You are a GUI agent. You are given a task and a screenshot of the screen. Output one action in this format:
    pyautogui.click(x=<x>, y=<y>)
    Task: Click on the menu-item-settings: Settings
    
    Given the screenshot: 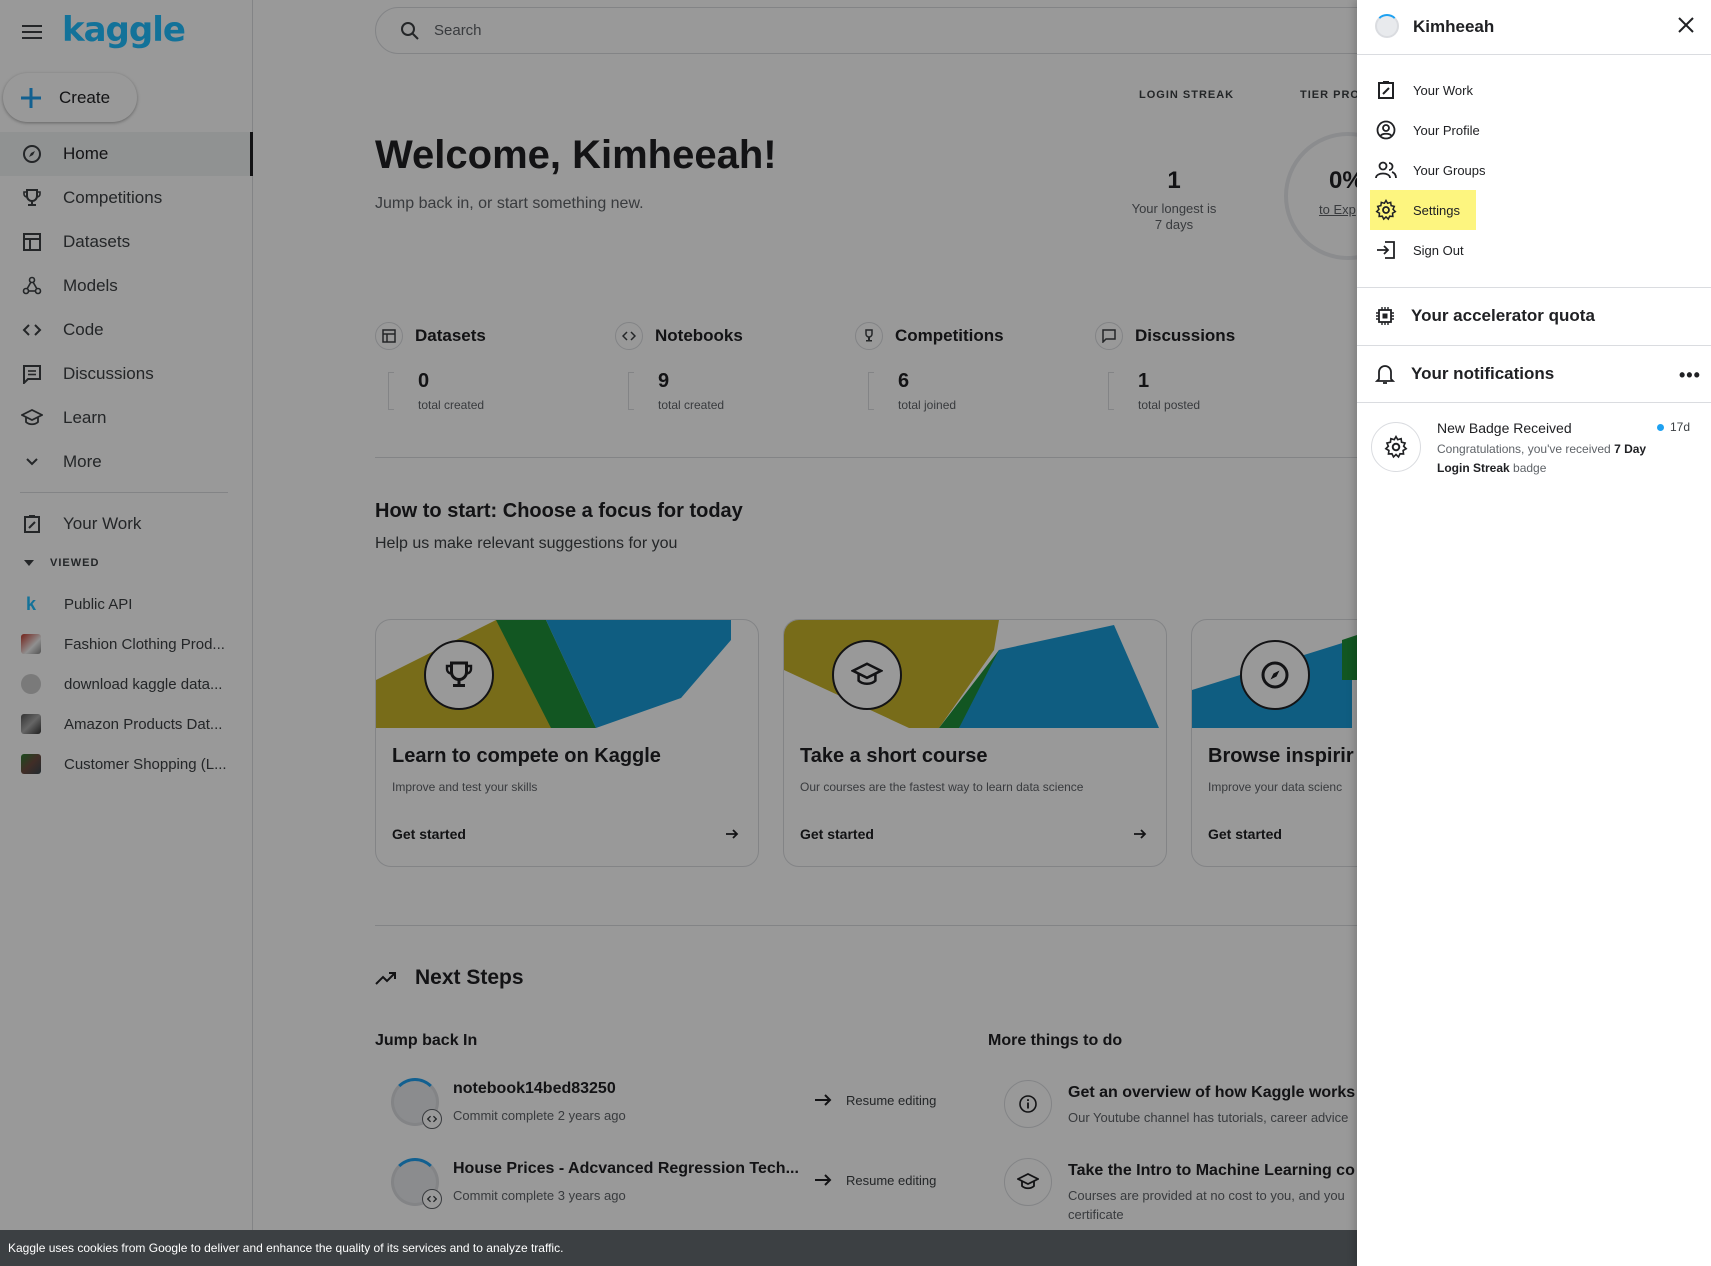 What is the action you would take?
    pyautogui.click(x=1423, y=210)
    